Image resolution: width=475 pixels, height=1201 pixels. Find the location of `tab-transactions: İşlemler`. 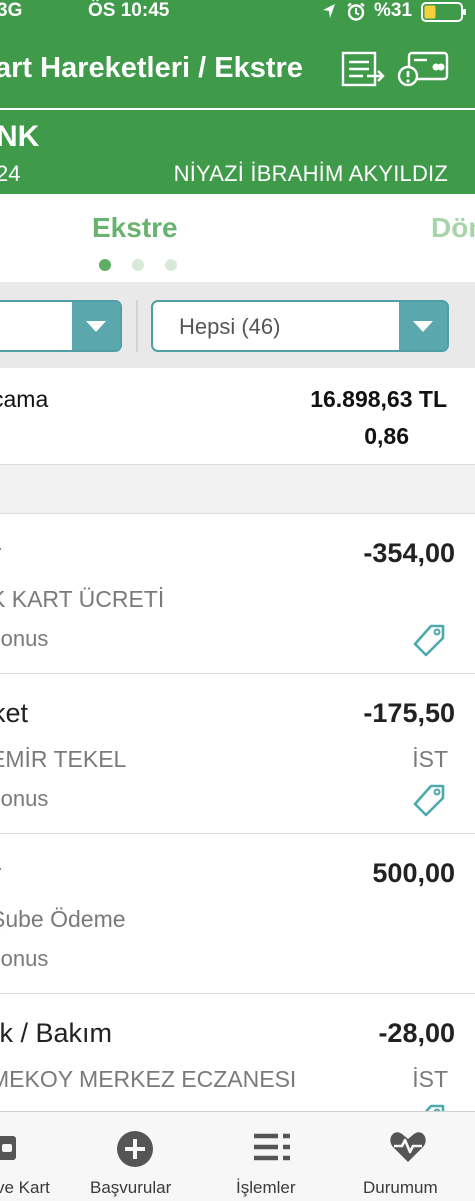

tab-transactions: İşlemler is located at coordinates (272, 1156).